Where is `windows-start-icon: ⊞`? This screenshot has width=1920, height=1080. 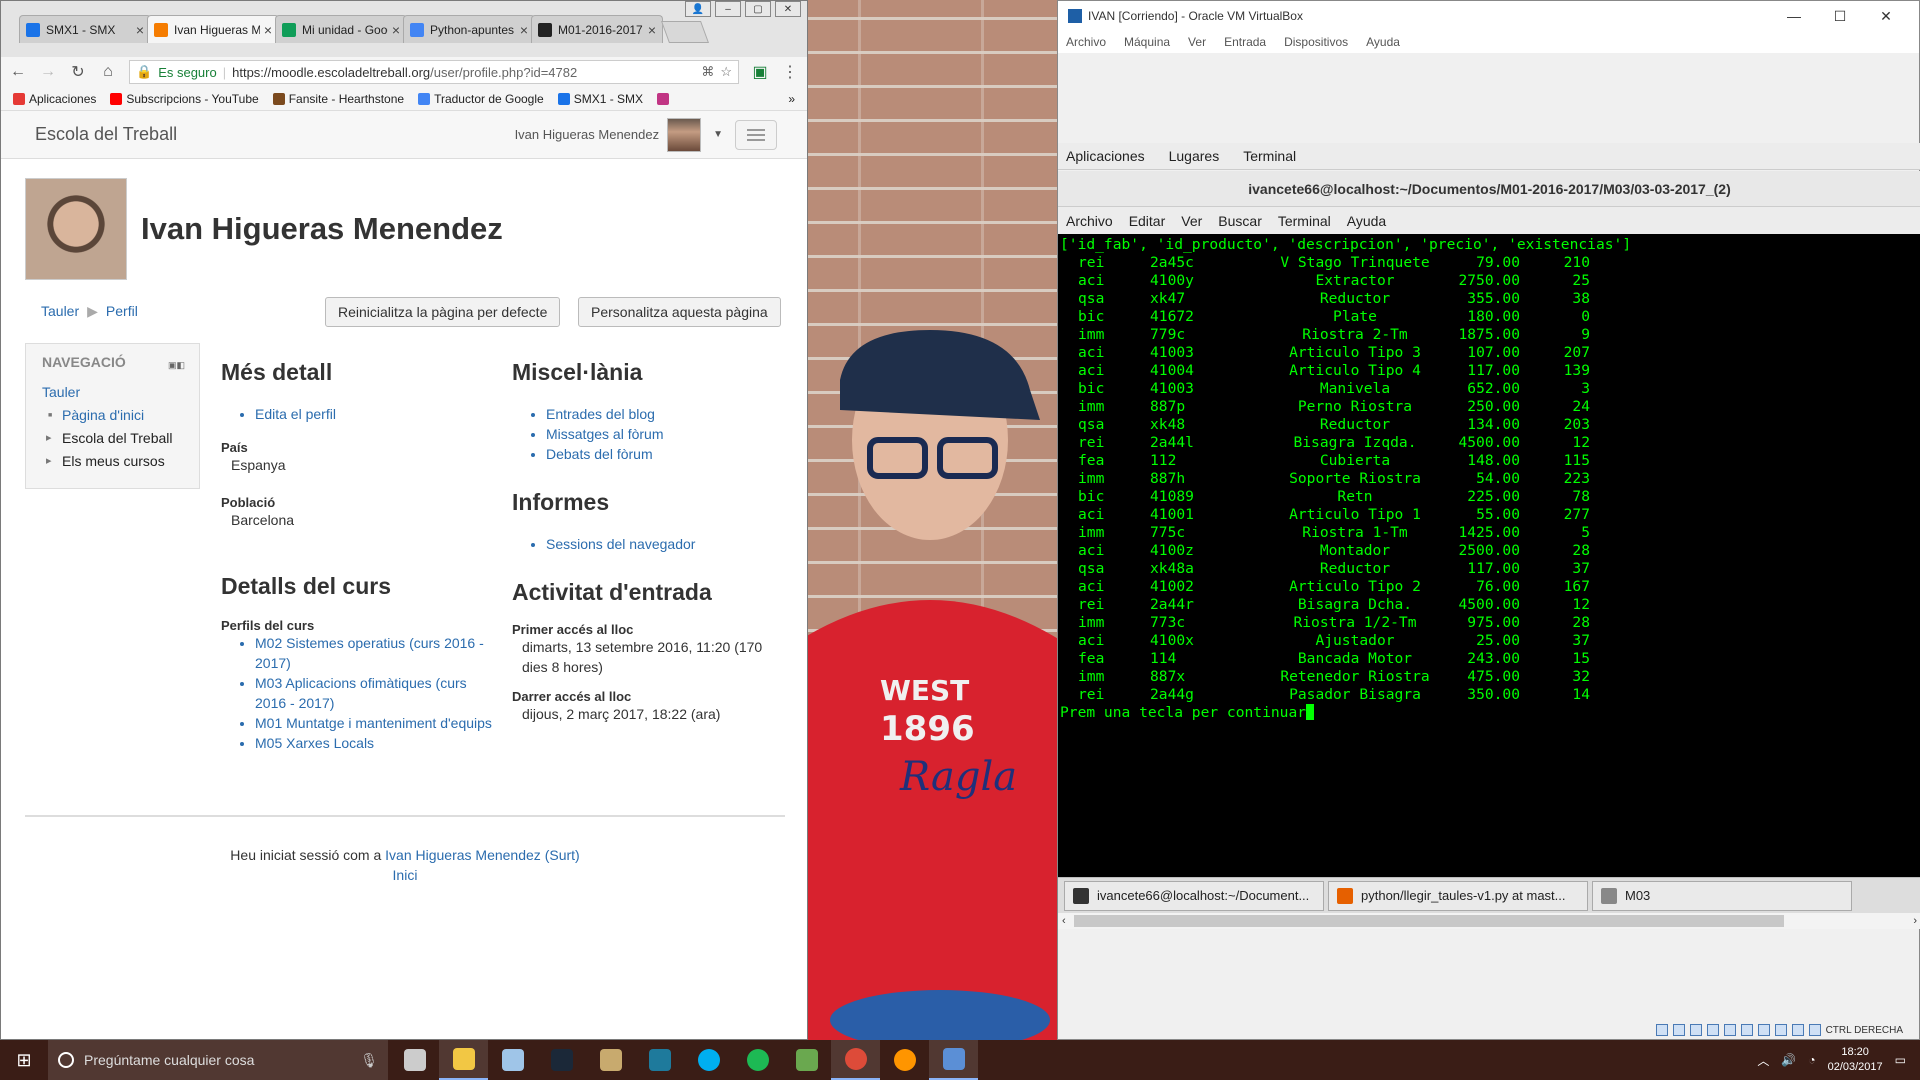 windows-start-icon: ⊞ is located at coordinates (24, 1060).